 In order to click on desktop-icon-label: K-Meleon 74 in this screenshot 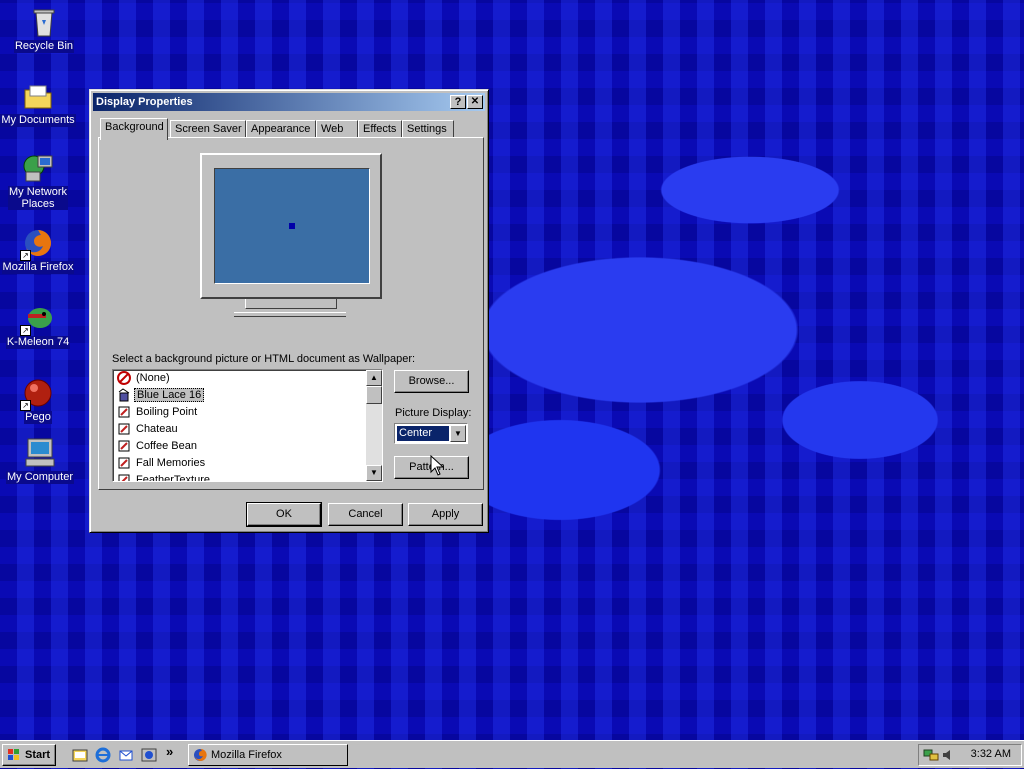, I will do `click(38, 342)`.